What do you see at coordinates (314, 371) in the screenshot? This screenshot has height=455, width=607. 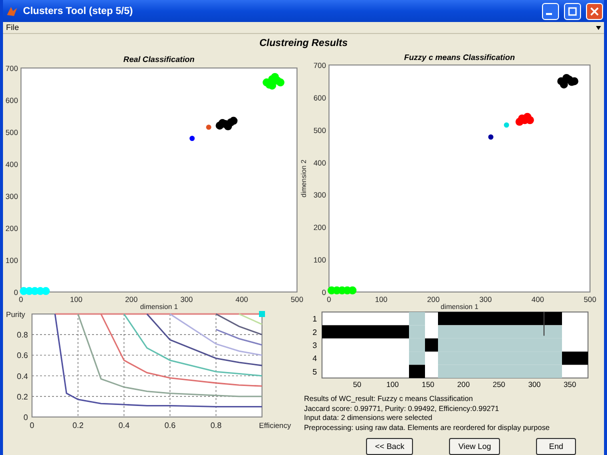 I see `row-label: 5` at bounding box center [314, 371].